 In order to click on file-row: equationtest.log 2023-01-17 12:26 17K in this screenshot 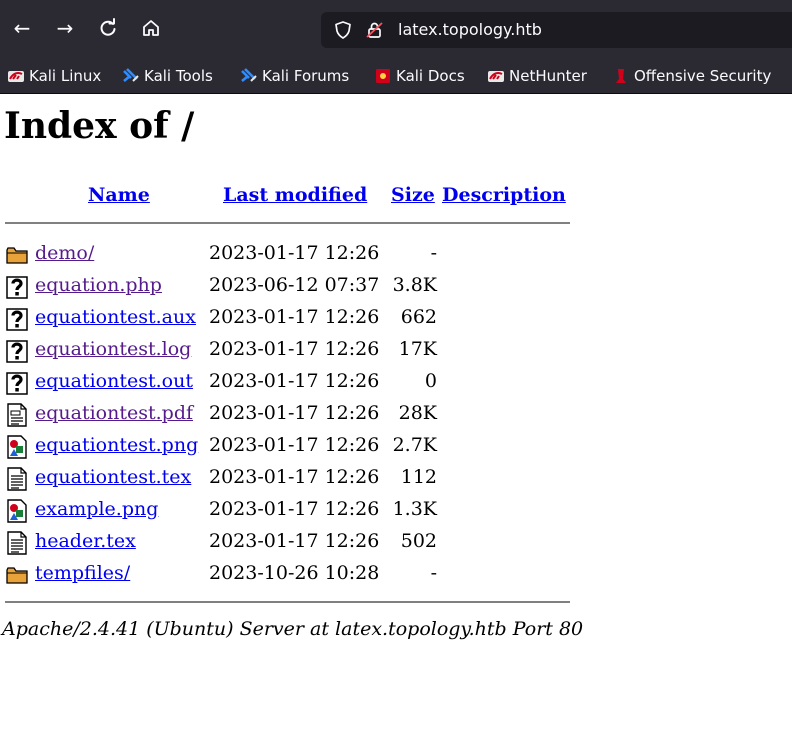, I will do `click(285, 350)`.